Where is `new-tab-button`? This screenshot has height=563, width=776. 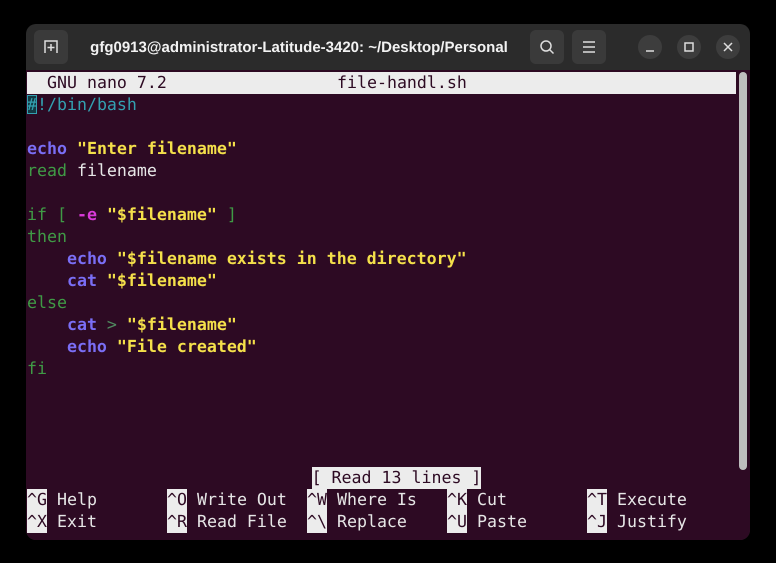 new-tab-button is located at coordinates (51, 47).